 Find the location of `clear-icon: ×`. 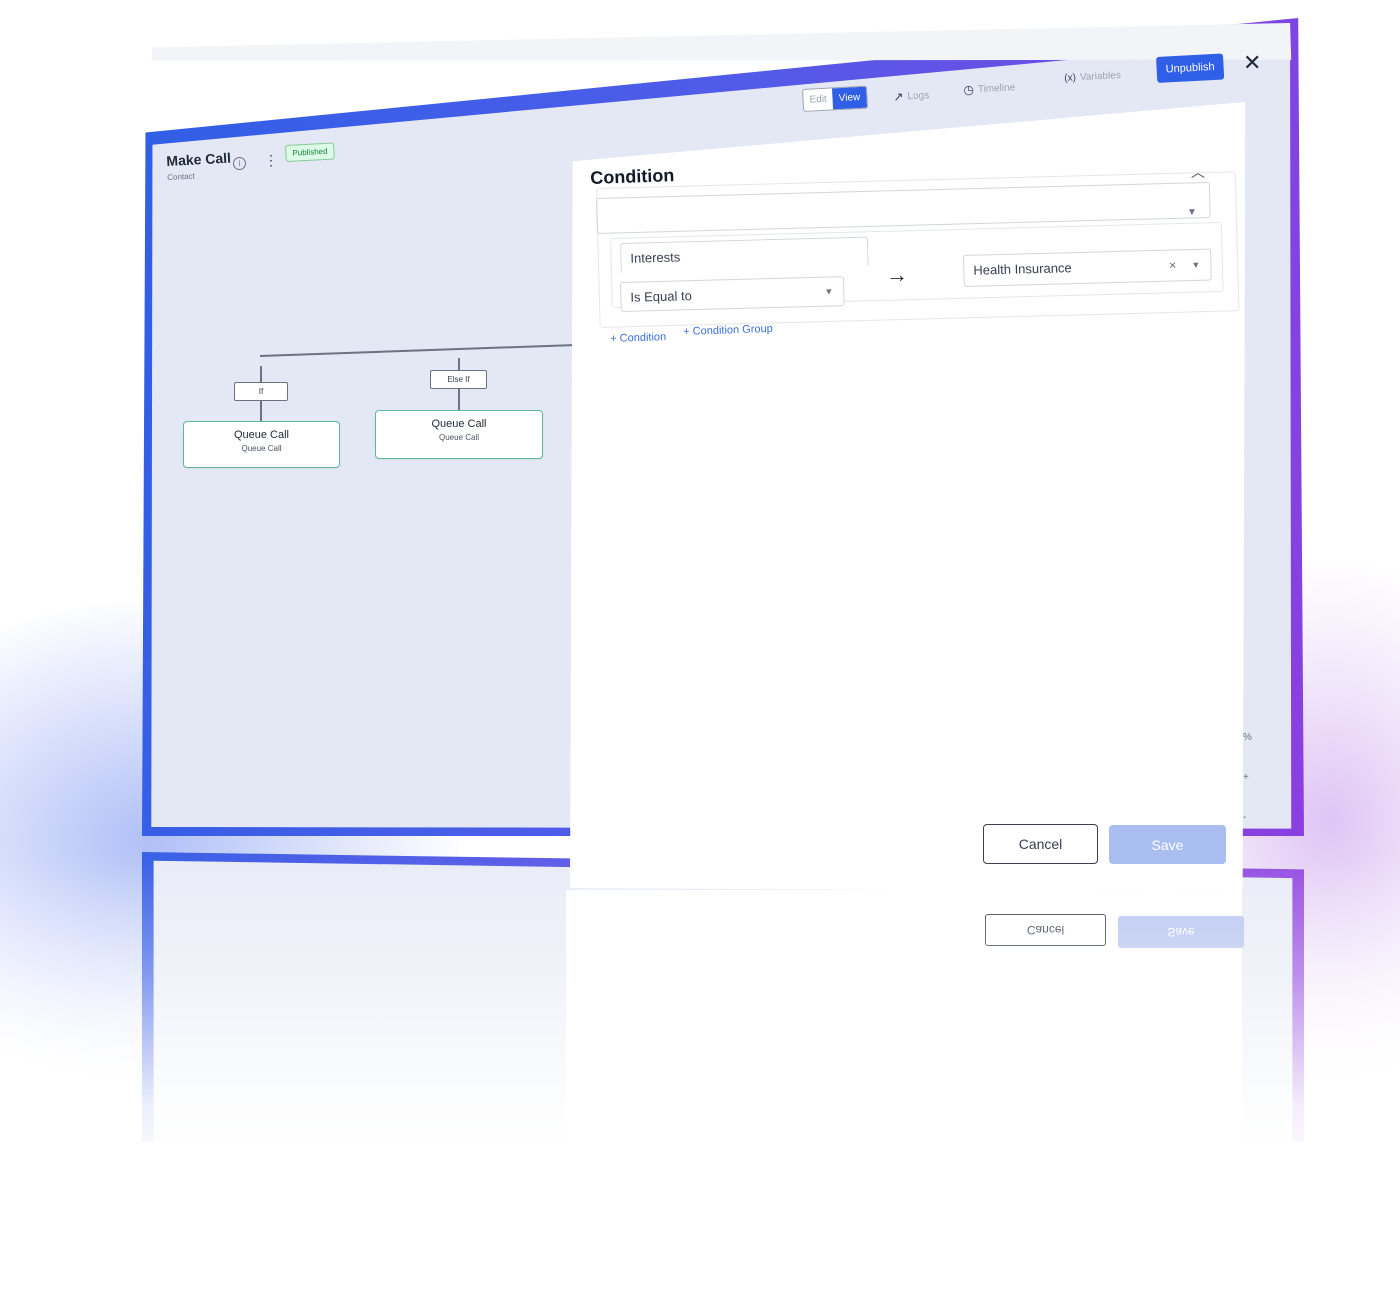

clear-icon: × is located at coordinates (1173, 264).